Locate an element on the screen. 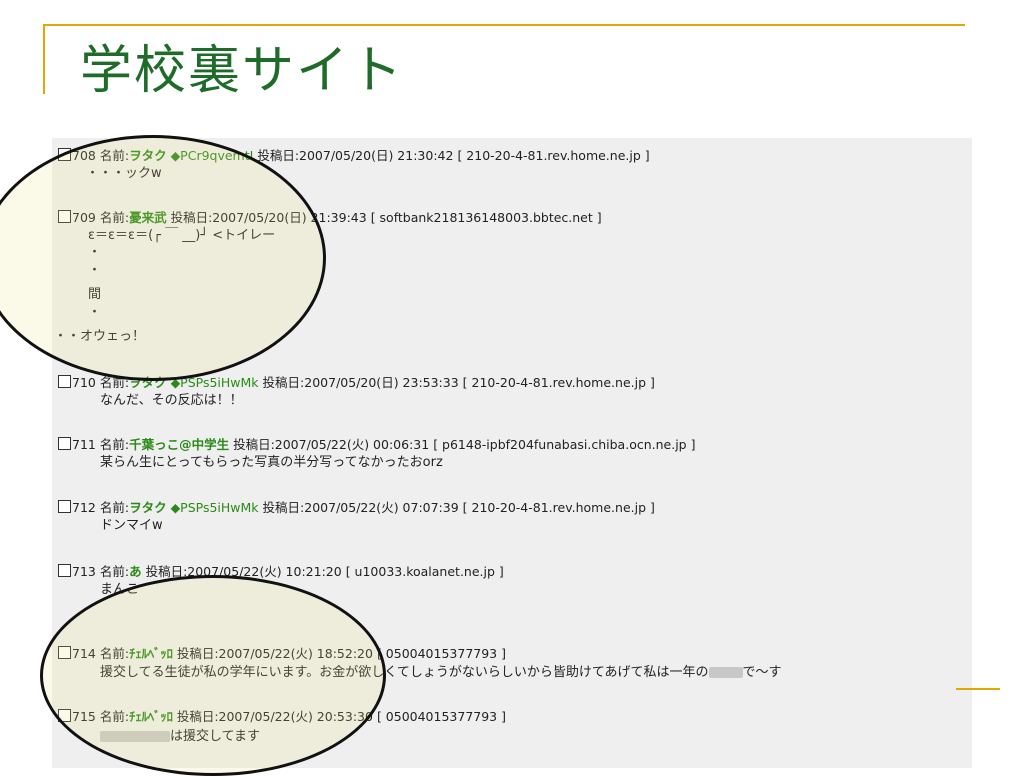  poster-name: ヲタク is located at coordinates (148, 507).